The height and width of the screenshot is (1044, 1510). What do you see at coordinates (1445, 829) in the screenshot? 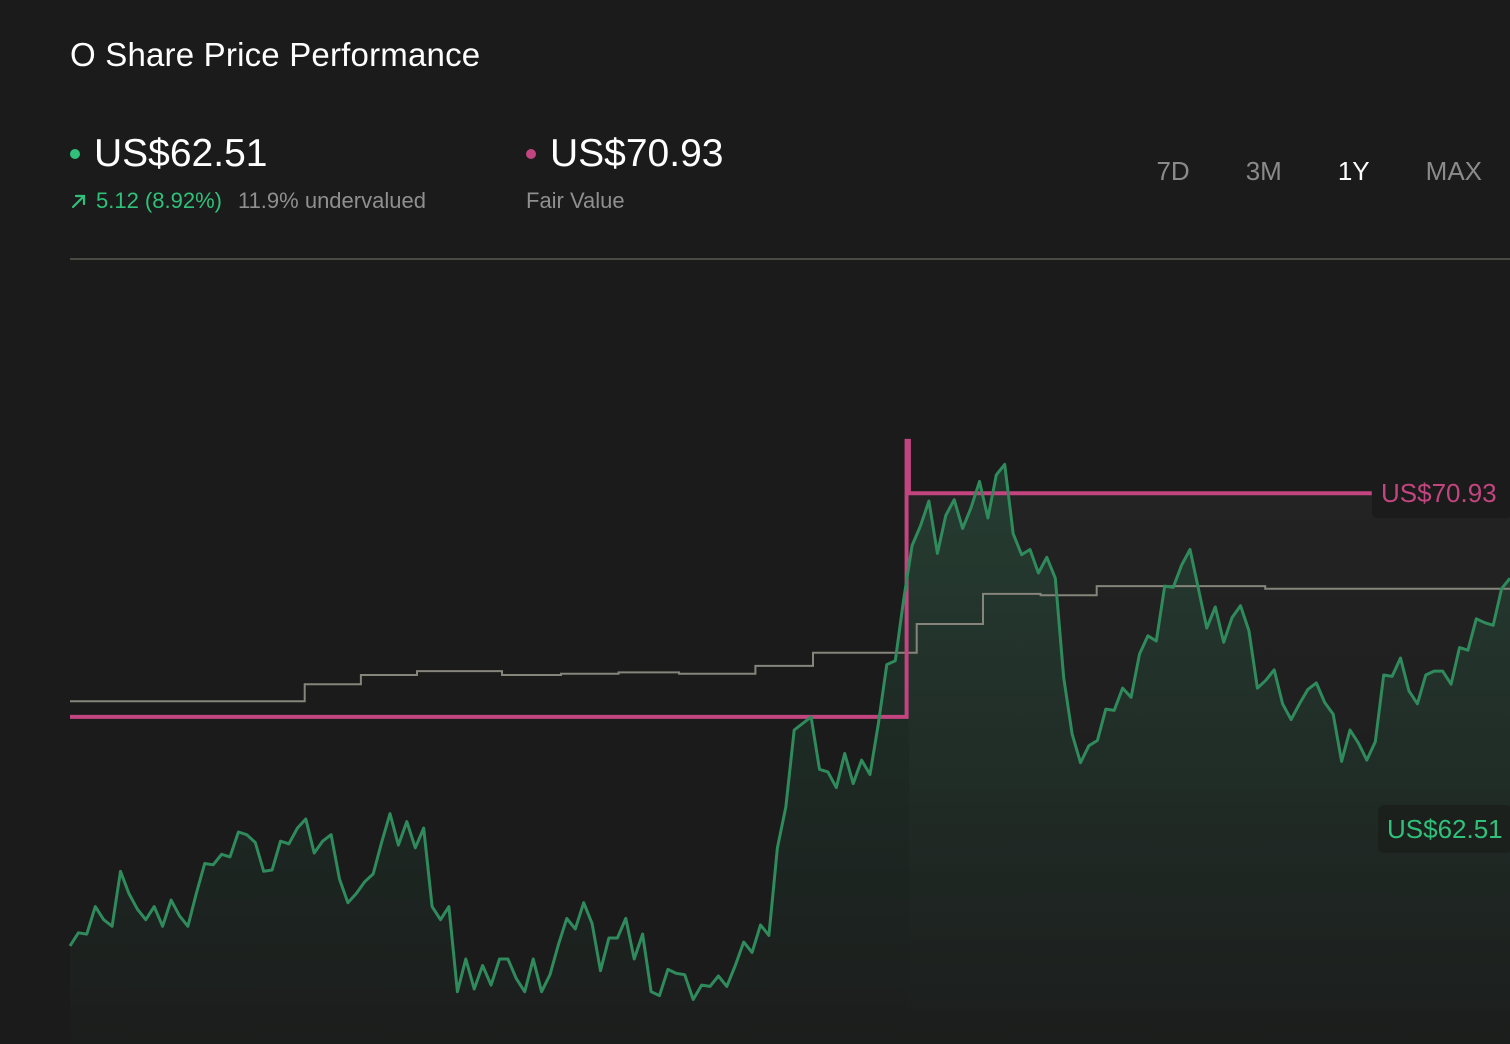
I see `price-chart-label: US$62.51` at bounding box center [1445, 829].